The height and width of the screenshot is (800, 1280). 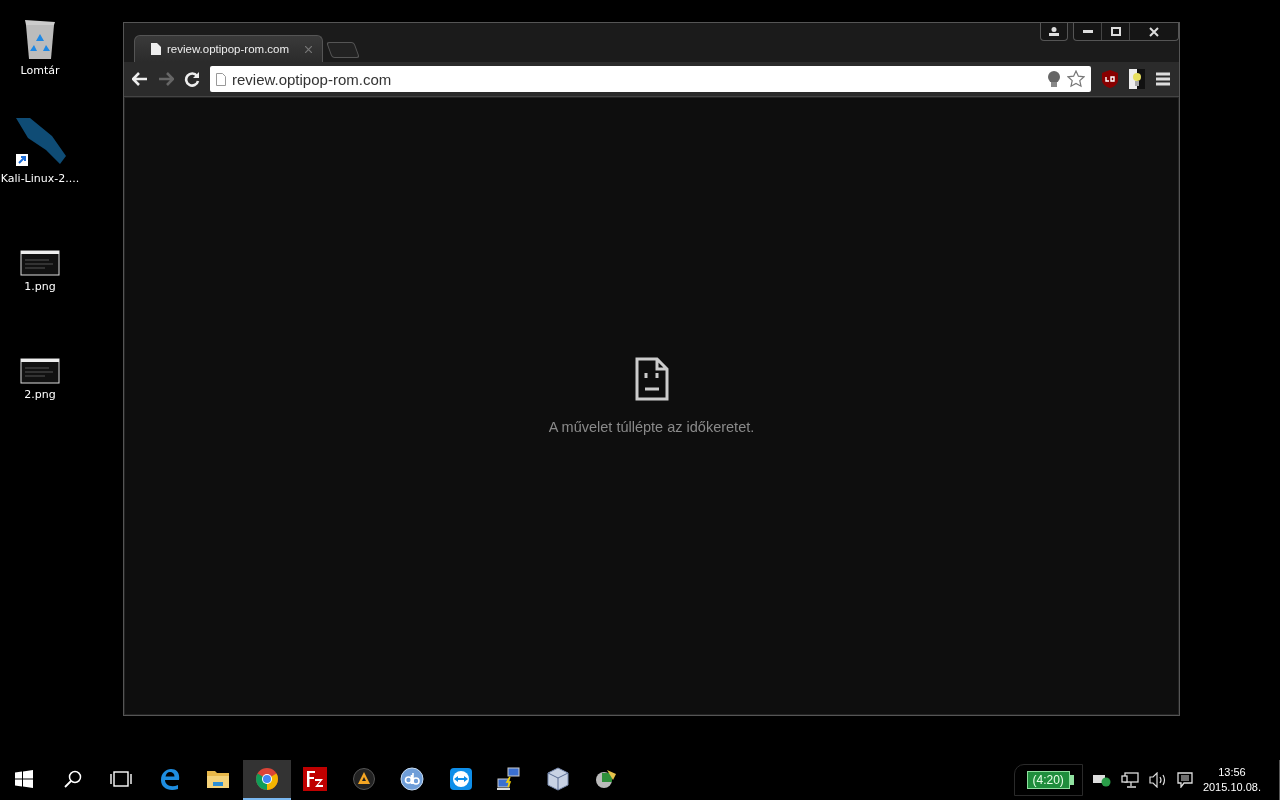 I want to click on close-tab-icon, so click(x=309, y=49).